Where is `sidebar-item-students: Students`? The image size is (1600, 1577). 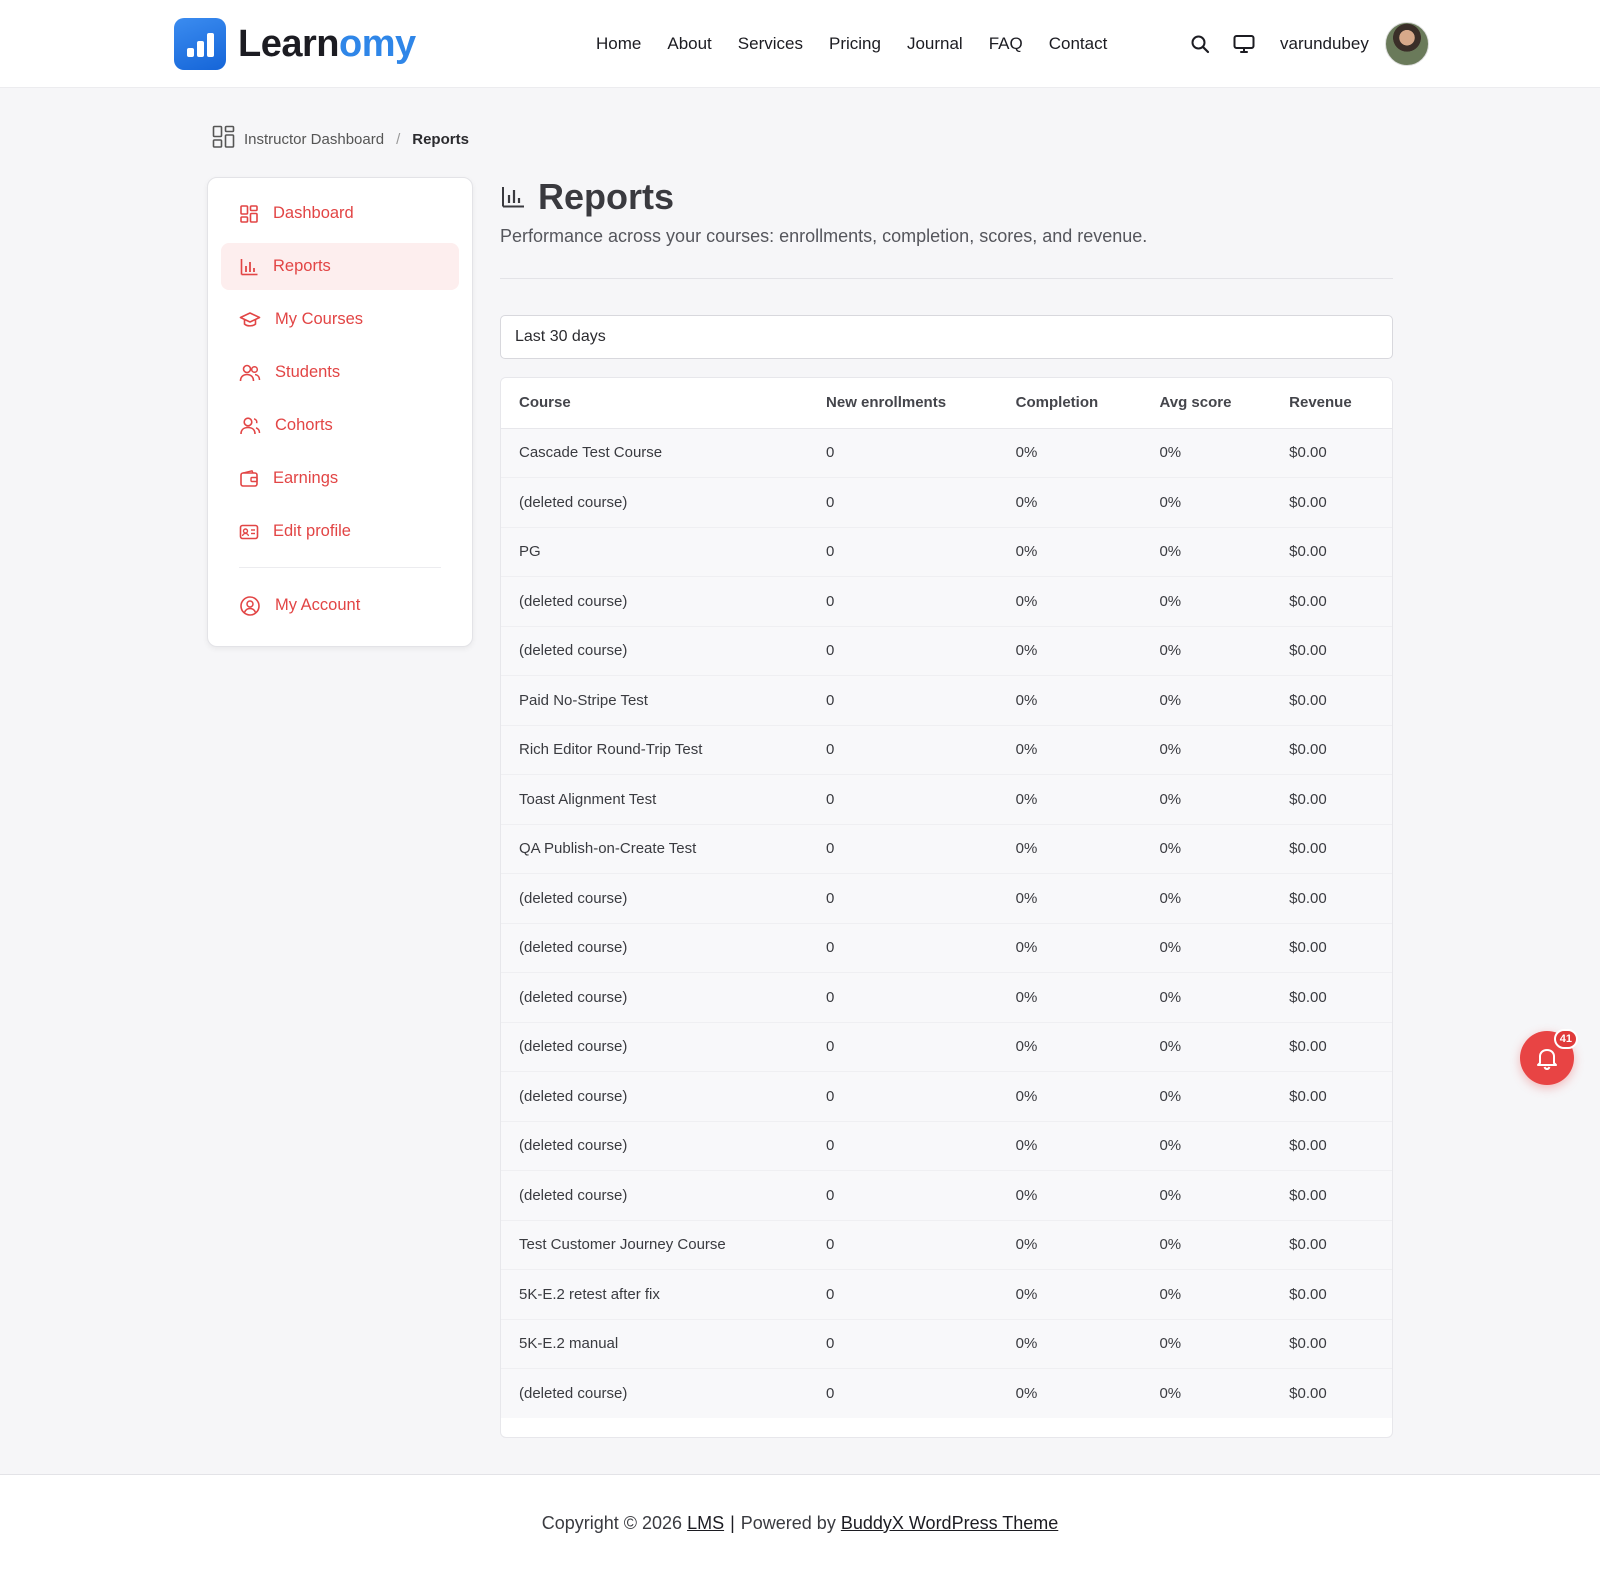
sidebar-item-students: Students is located at coordinates (340, 372).